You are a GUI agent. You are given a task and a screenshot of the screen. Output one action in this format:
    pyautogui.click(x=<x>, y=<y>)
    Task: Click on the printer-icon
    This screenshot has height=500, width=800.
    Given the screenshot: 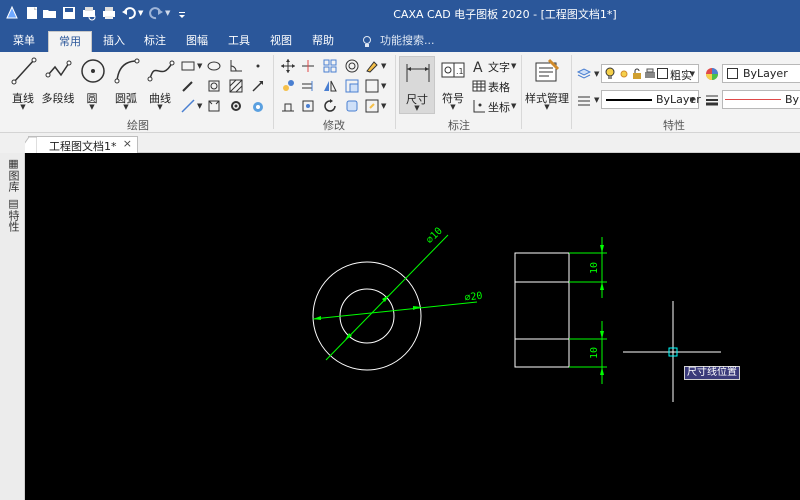 What is the action you would take?
    pyautogui.click(x=650, y=73)
    